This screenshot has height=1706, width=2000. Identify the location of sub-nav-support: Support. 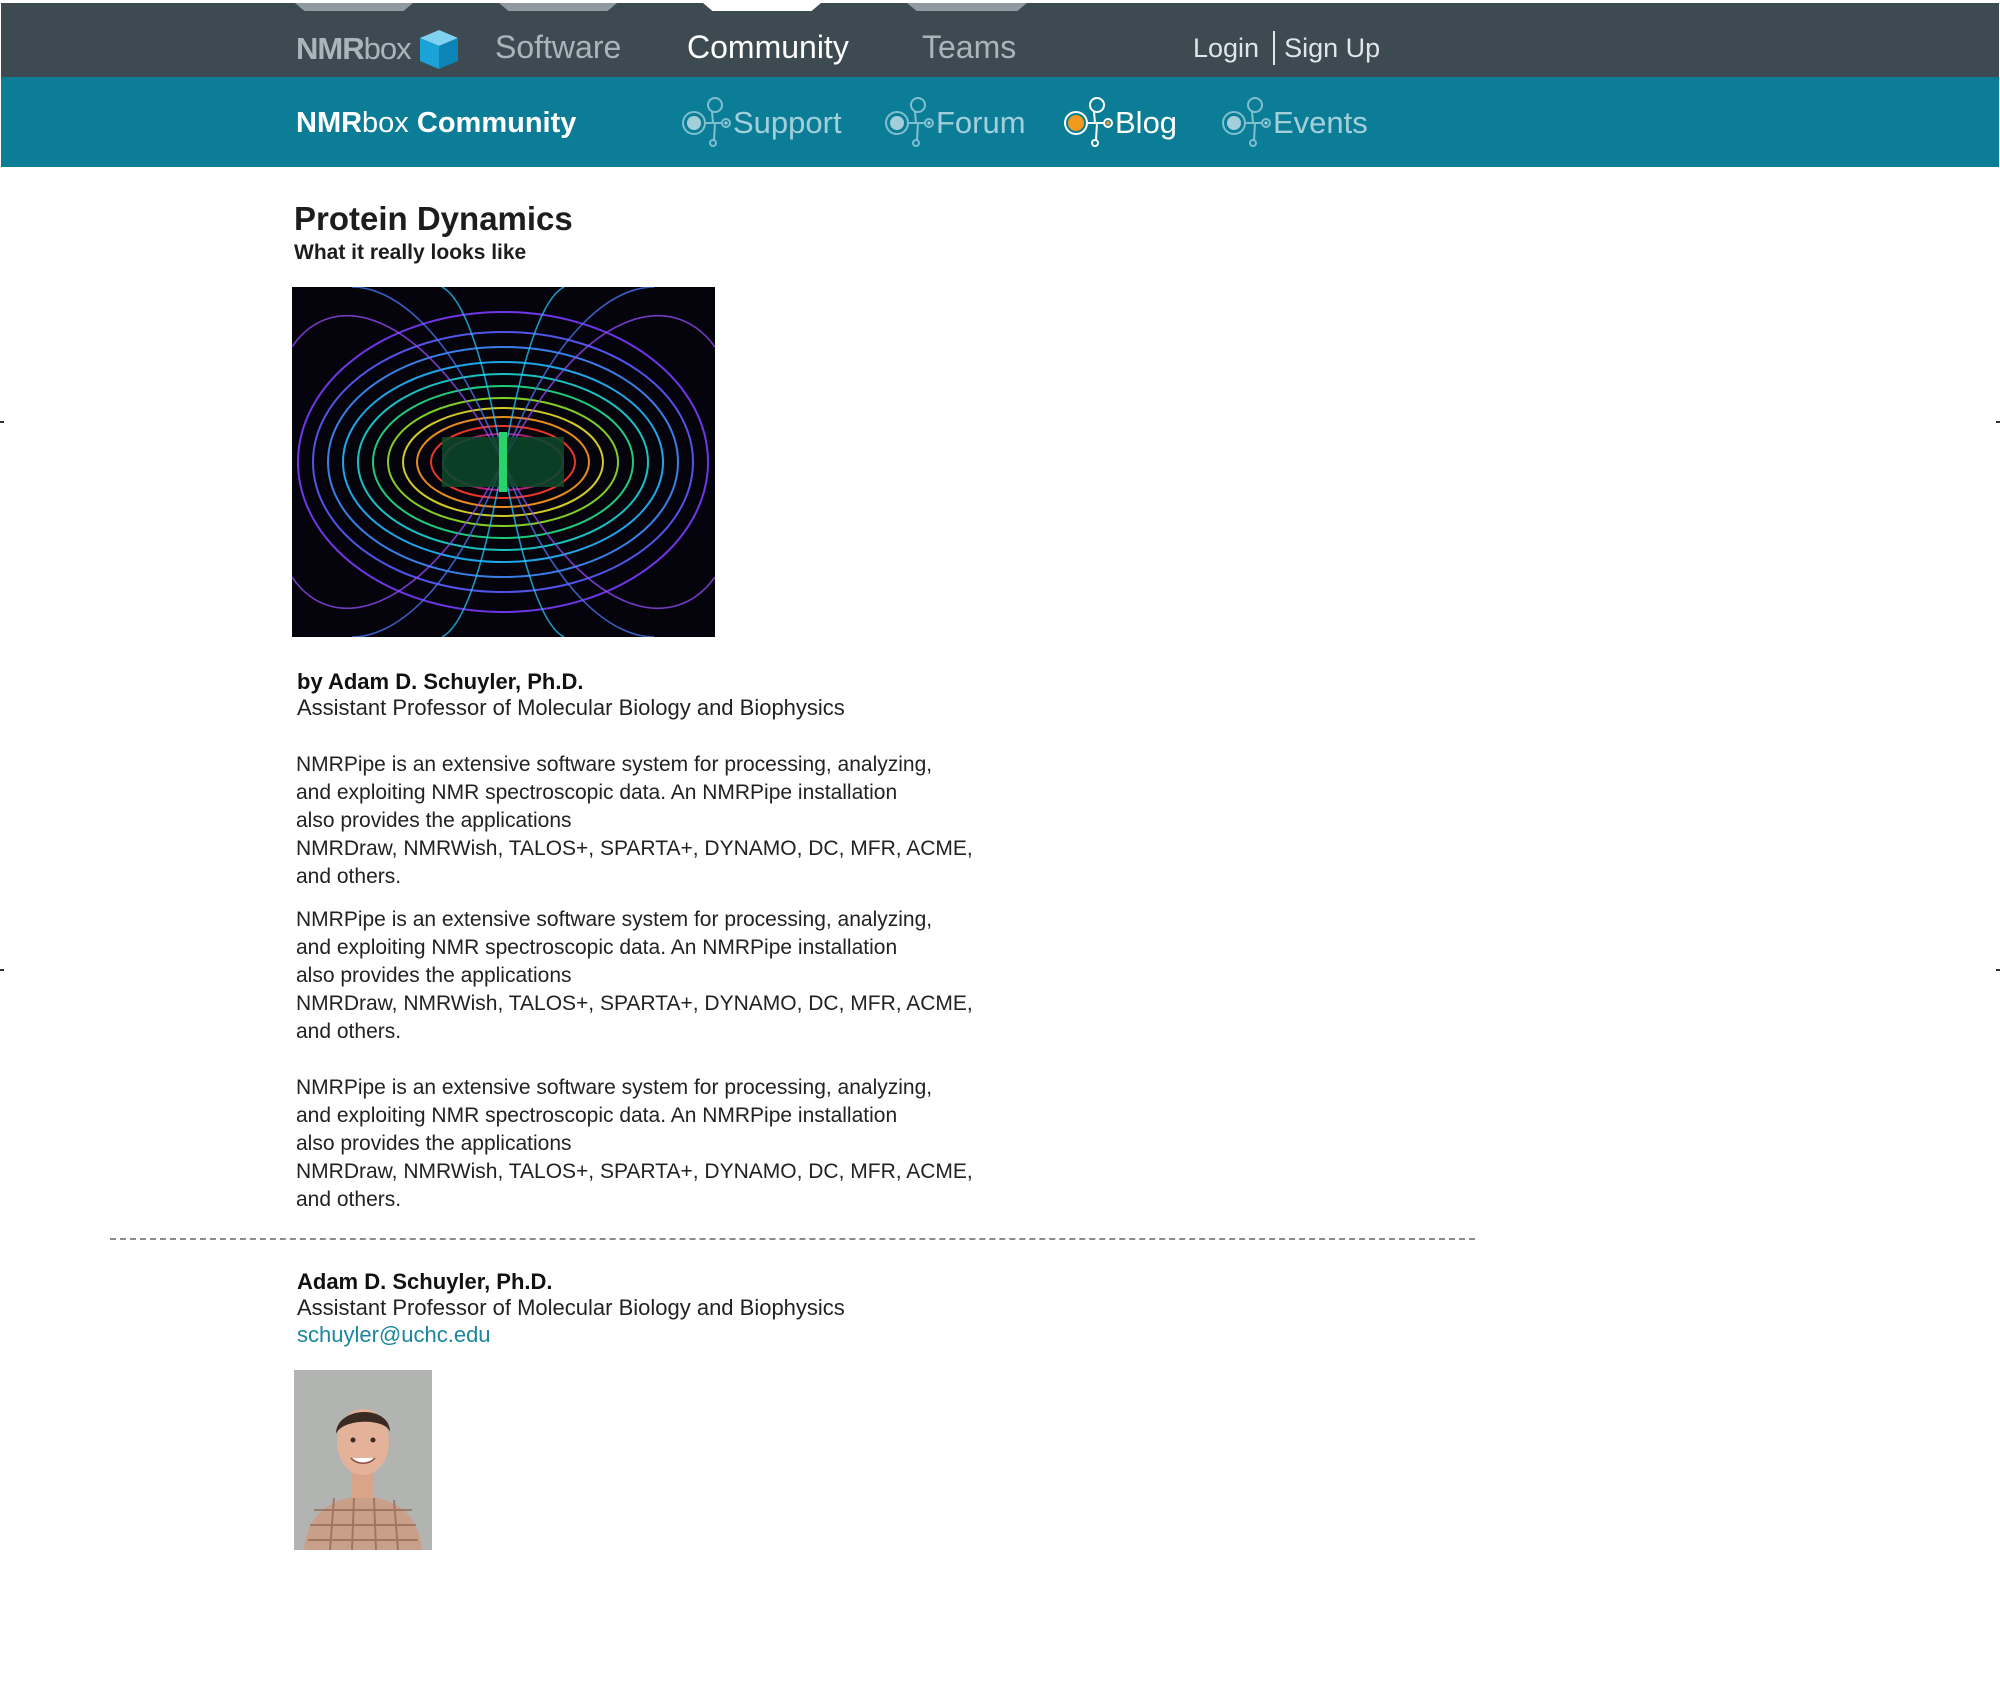
(759, 123).